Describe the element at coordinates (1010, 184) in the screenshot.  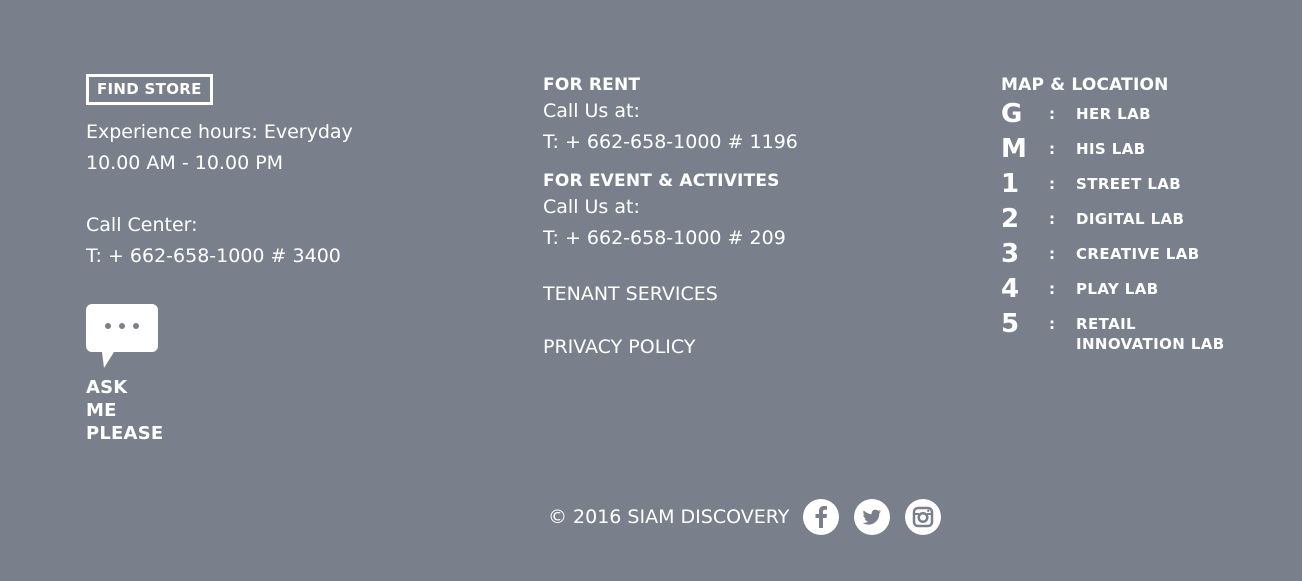
I see `floor-number: 1` at that location.